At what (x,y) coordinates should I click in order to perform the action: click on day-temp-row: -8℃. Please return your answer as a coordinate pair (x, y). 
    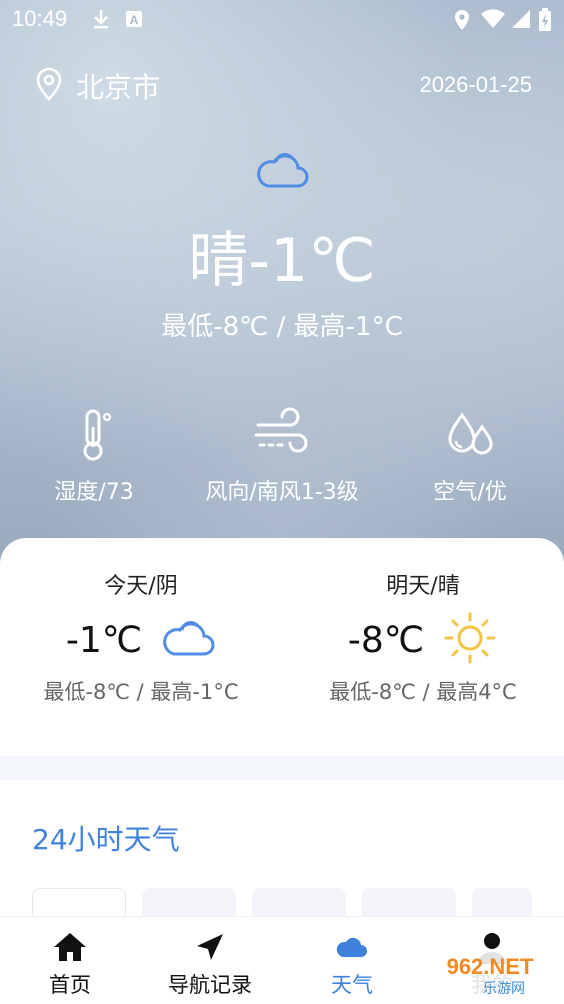
    Looking at the image, I should click on (423, 640).